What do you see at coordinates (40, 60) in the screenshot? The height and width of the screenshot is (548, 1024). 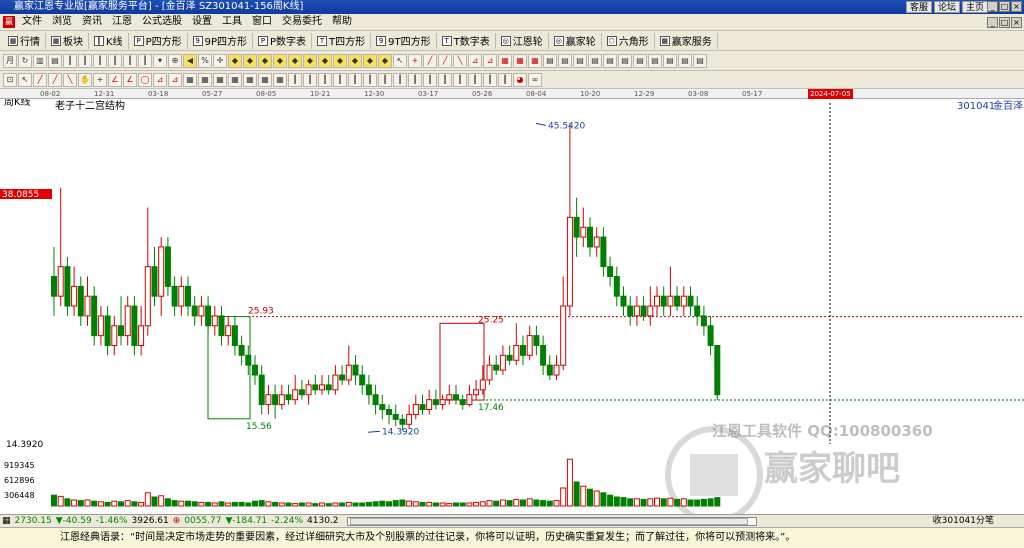 I see `chart-icon: ▥` at bounding box center [40, 60].